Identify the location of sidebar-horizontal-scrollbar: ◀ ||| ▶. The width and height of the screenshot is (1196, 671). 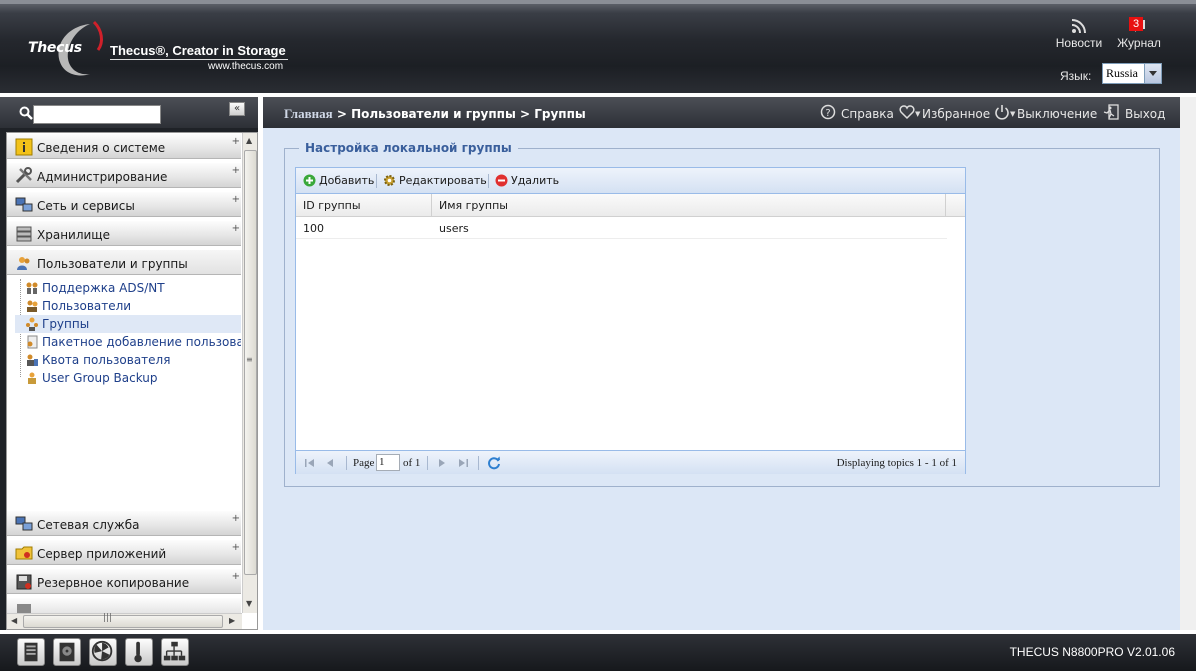
(124, 621).